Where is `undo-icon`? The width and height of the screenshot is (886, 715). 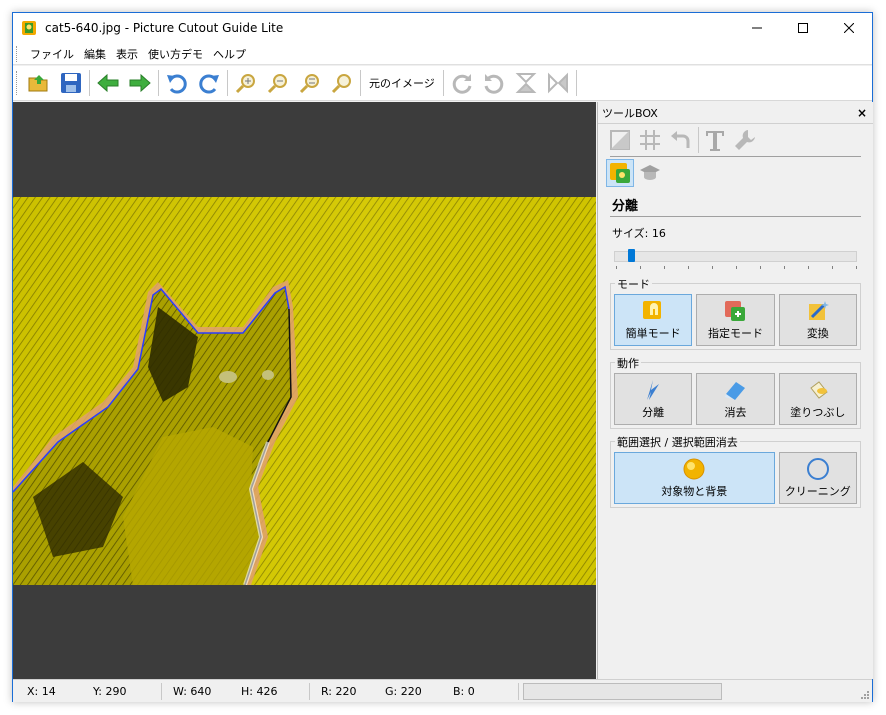
undo-icon is located at coordinates (177, 84).